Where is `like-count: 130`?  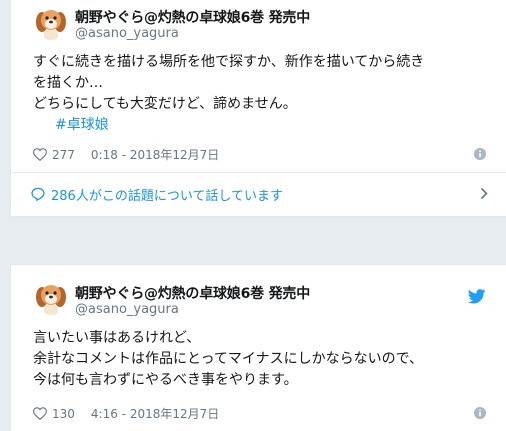
like-count: 130 is located at coordinates (63, 414).